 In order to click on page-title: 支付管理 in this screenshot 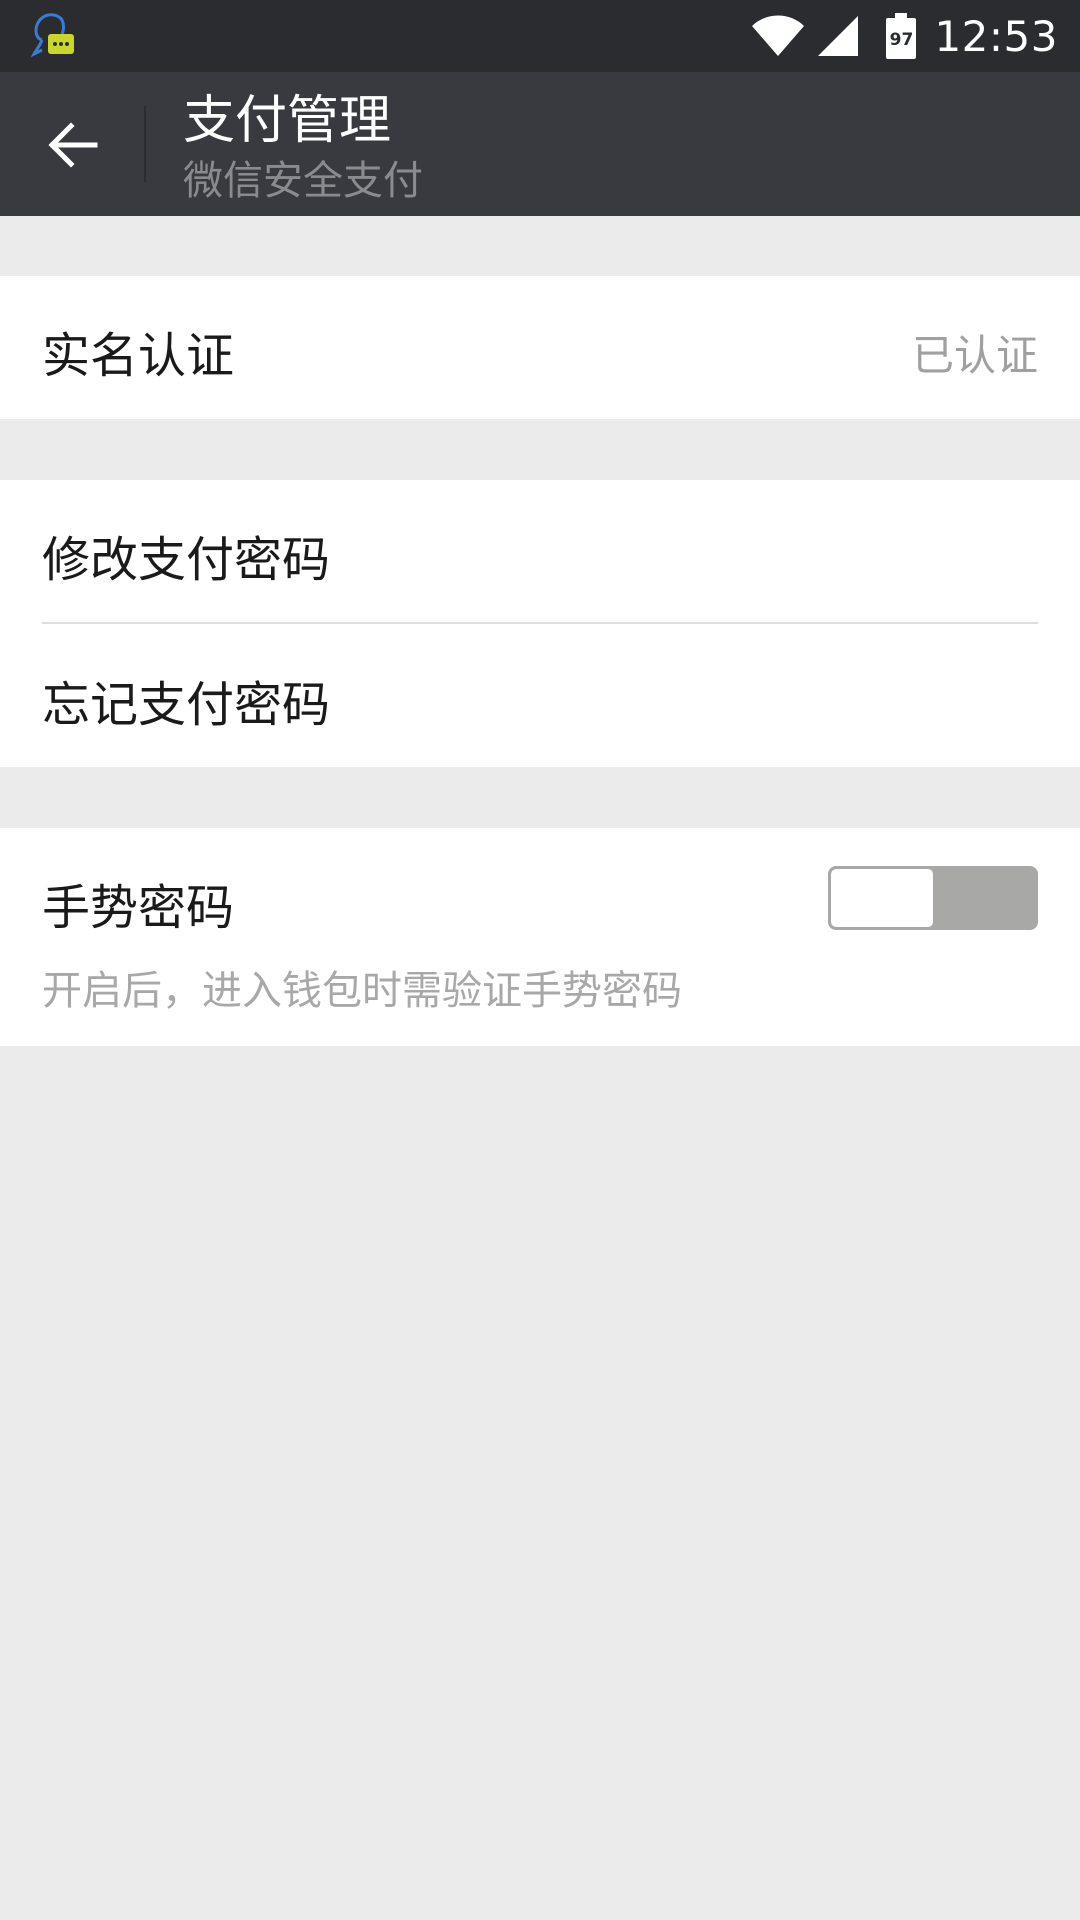, I will do `click(287, 121)`.